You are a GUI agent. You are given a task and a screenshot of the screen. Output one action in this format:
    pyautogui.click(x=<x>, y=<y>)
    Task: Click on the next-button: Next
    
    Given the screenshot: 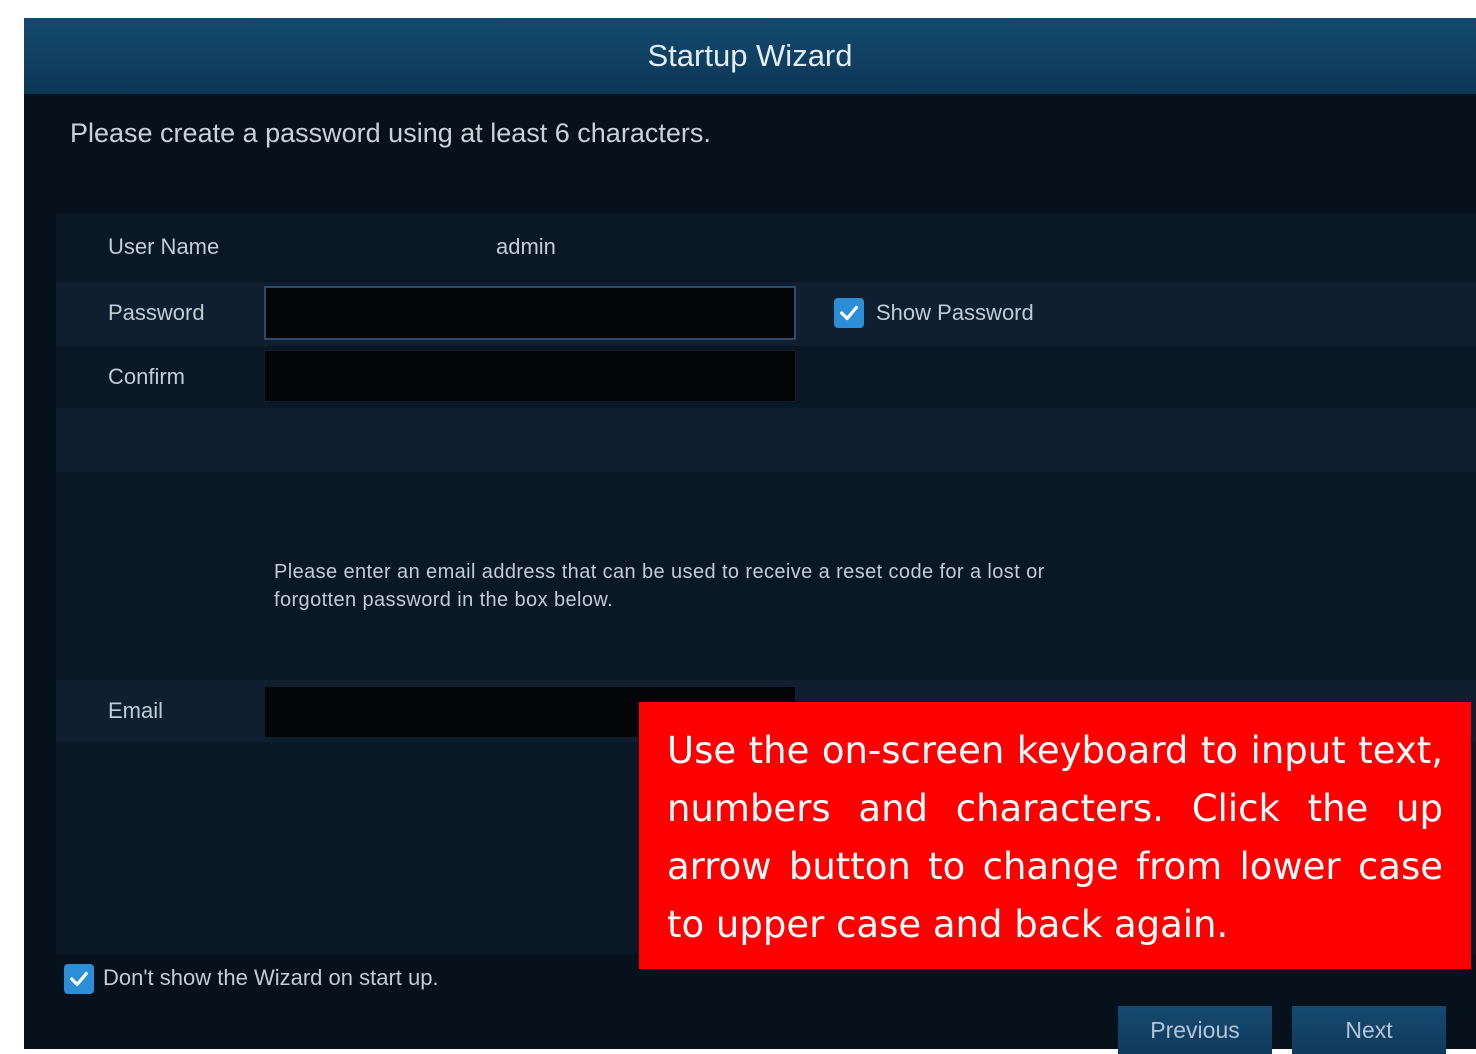 What is the action you would take?
    pyautogui.click(x=1369, y=1030)
    